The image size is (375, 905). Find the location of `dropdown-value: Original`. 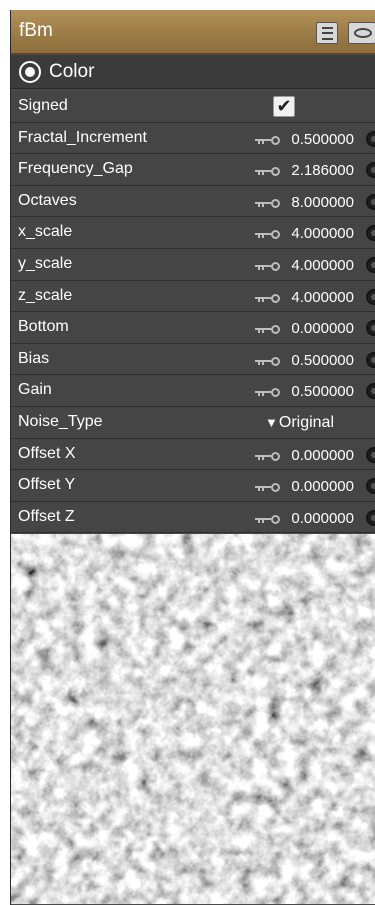

dropdown-value: Original is located at coordinates (306, 422).